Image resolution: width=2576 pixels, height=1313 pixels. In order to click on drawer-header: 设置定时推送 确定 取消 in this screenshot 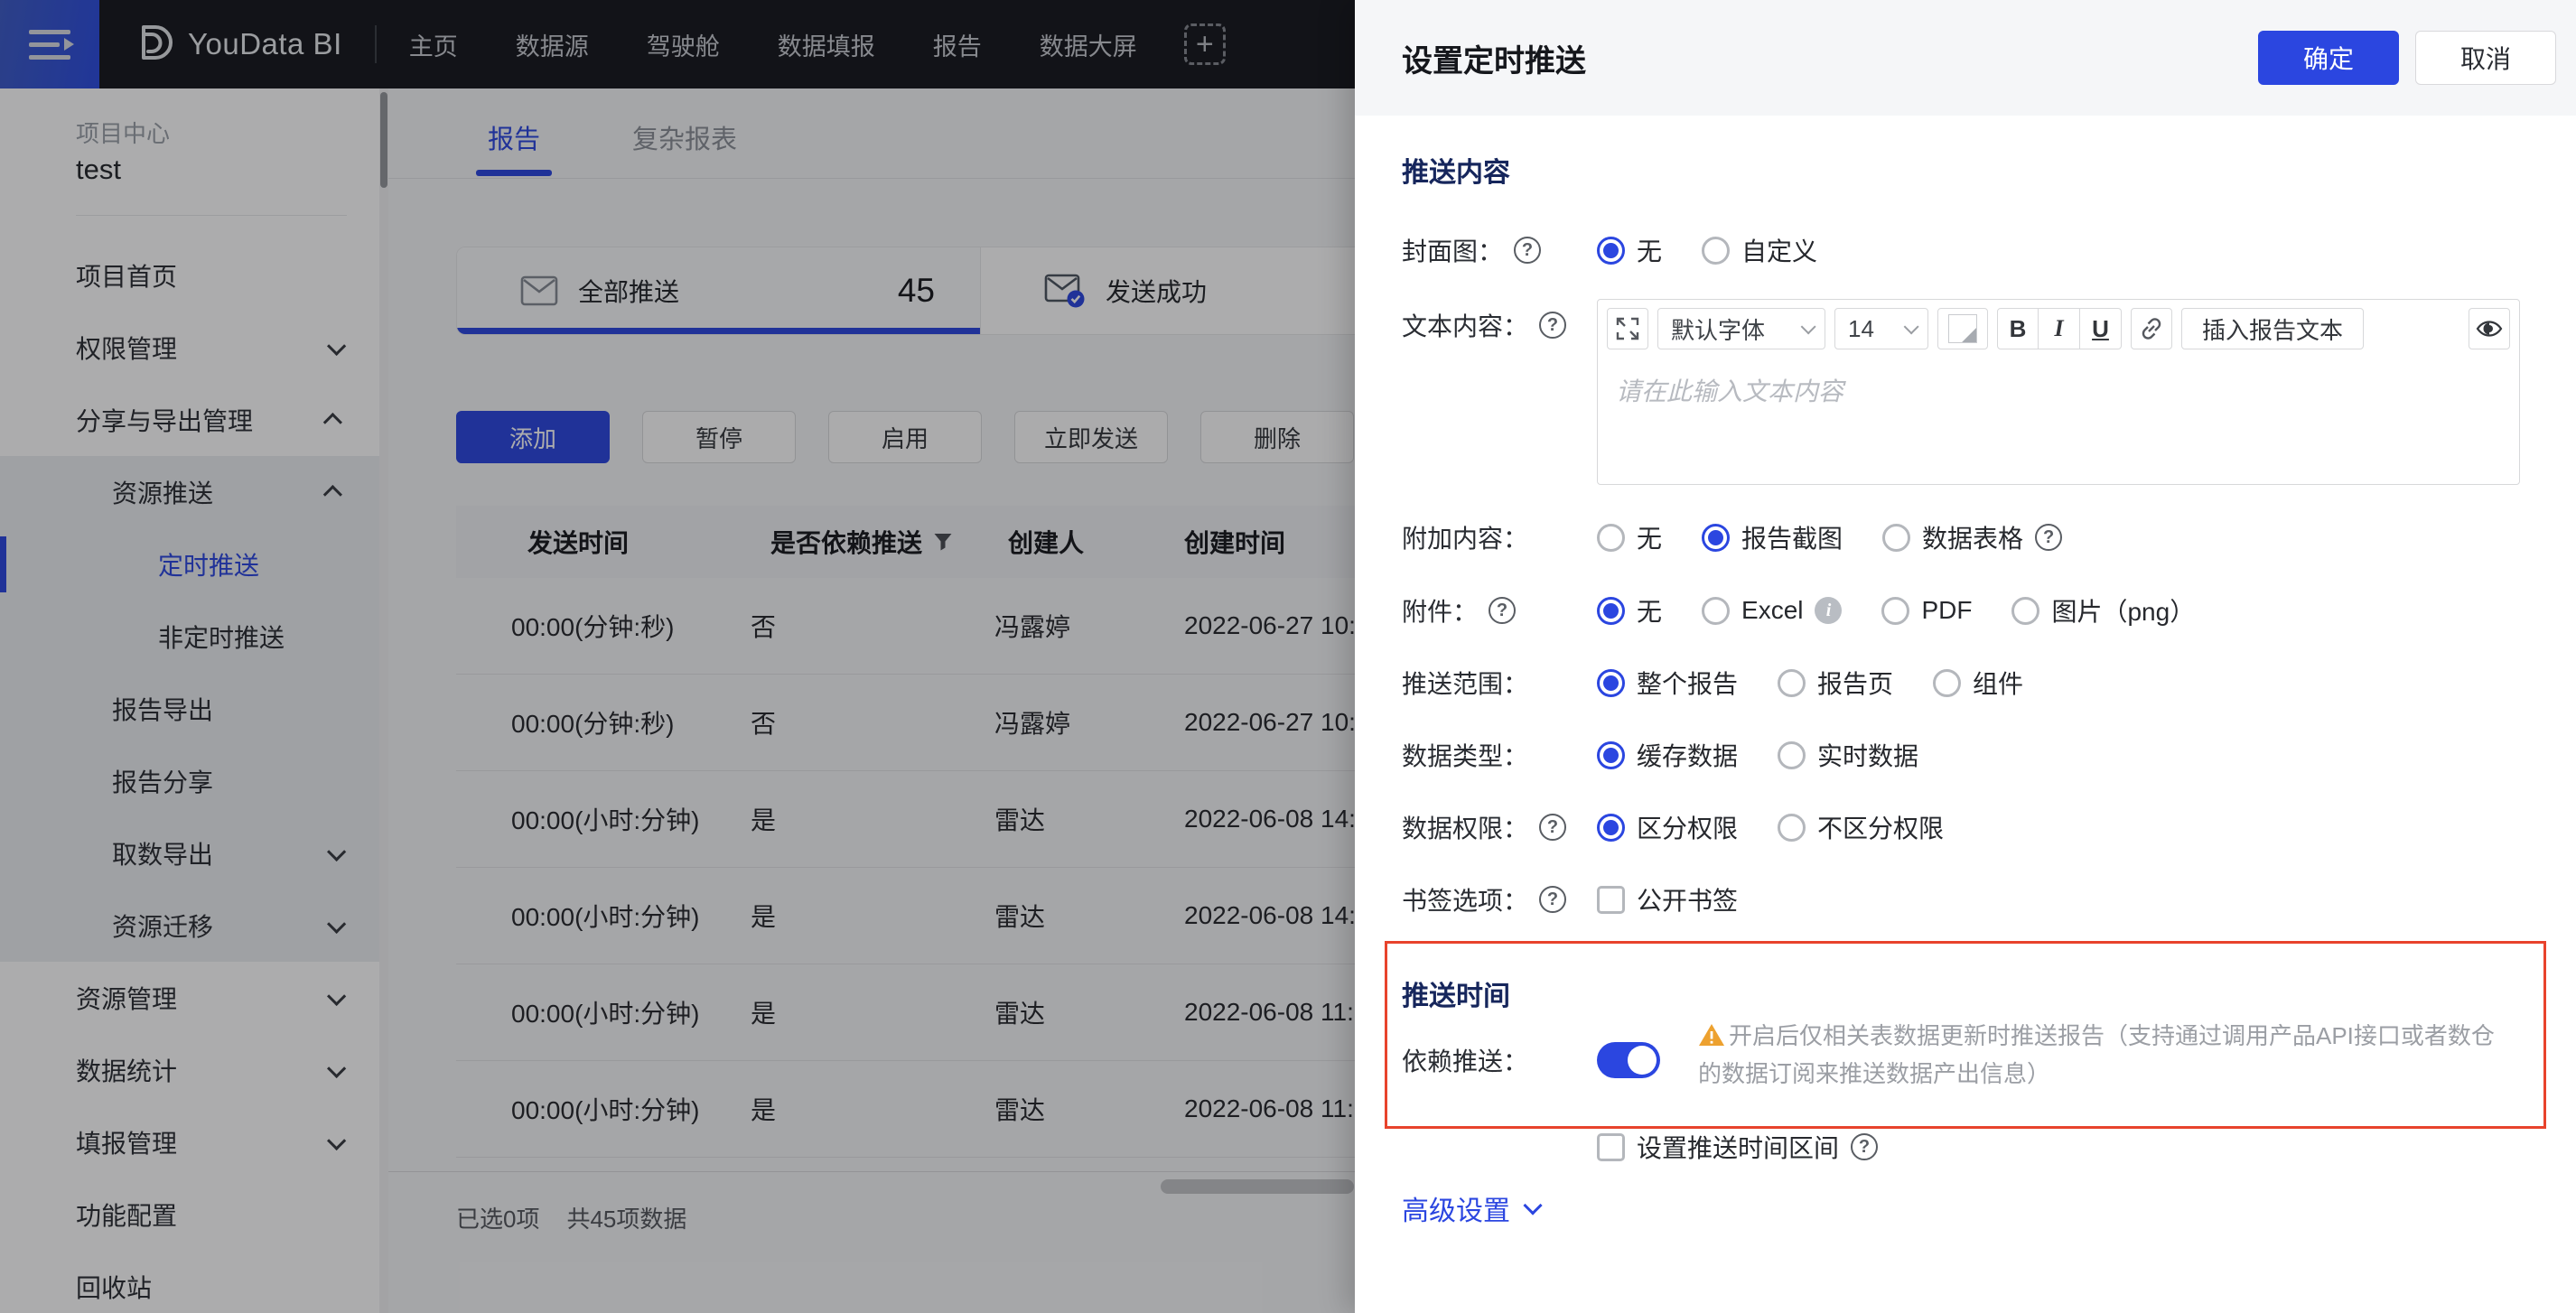, I will do `click(1965, 58)`.